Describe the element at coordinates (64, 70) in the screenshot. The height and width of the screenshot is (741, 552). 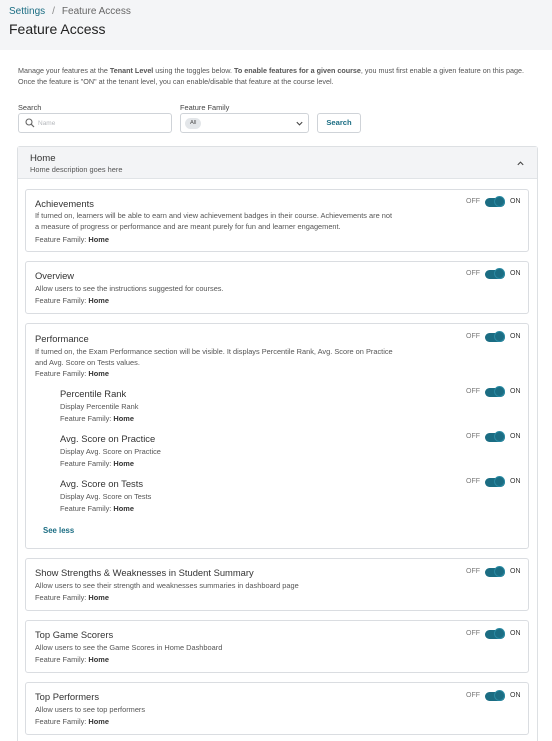
I see `intro-part: Manage your features at the` at that location.